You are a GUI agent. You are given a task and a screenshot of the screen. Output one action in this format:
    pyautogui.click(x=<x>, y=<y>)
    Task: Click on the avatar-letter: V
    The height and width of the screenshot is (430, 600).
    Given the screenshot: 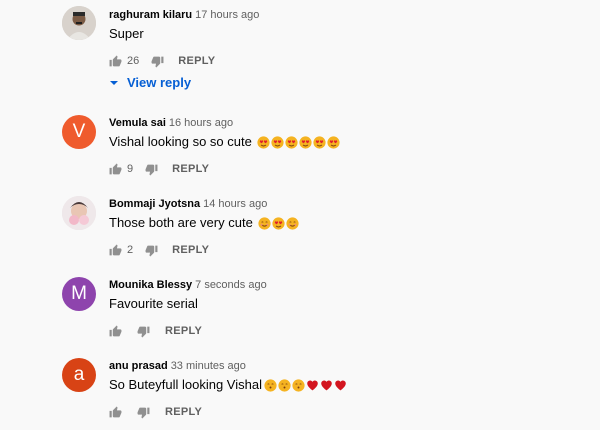 What is the action you would take?
    pyautogui.click(x=79, y=131)
    